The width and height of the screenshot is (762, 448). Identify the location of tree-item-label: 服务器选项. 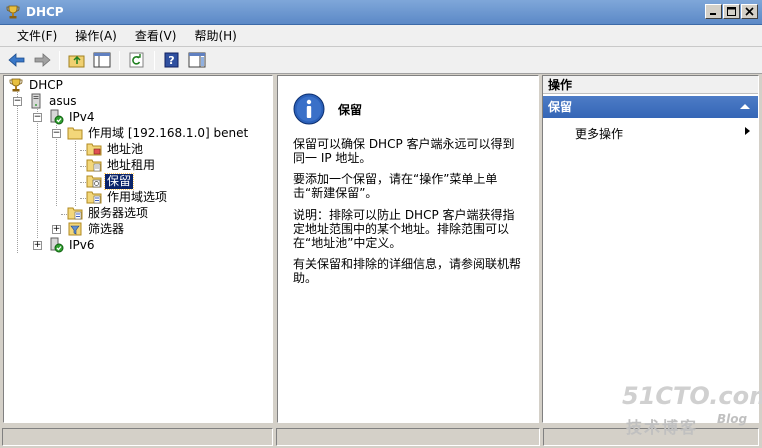
(118, 212).